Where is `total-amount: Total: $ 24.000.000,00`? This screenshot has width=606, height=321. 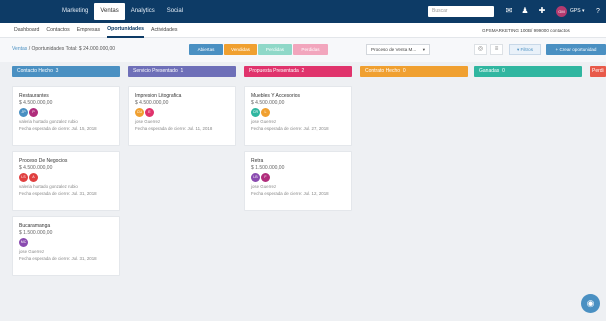 total-amount: Total: $ 24.000.000,00 is located at coordinates (90, 49).